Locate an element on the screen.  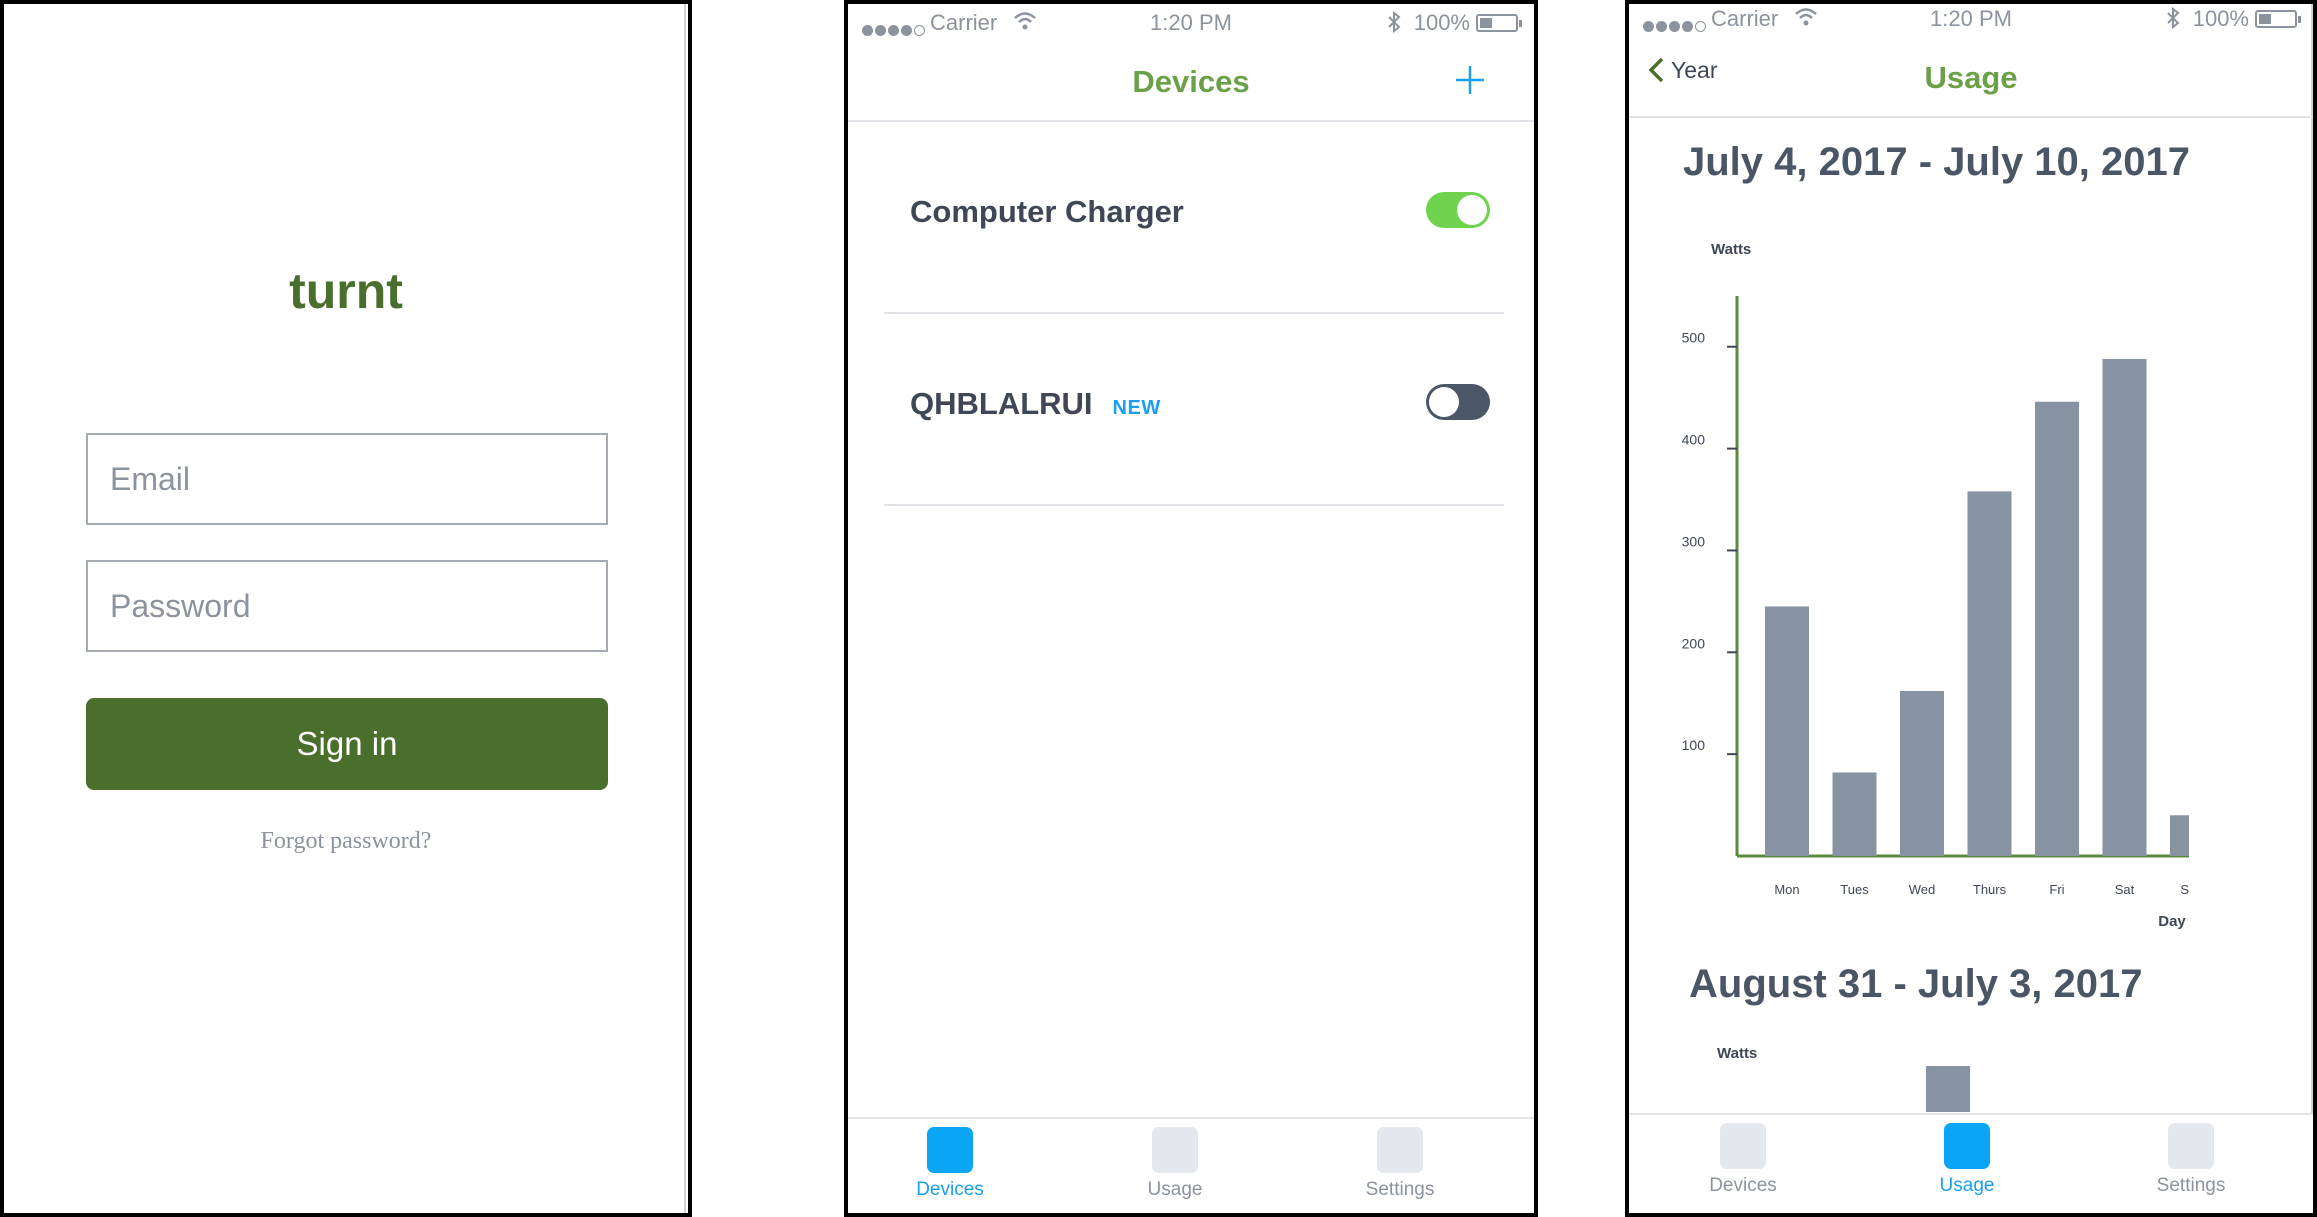
password-field is located at coordinates (347, 606).